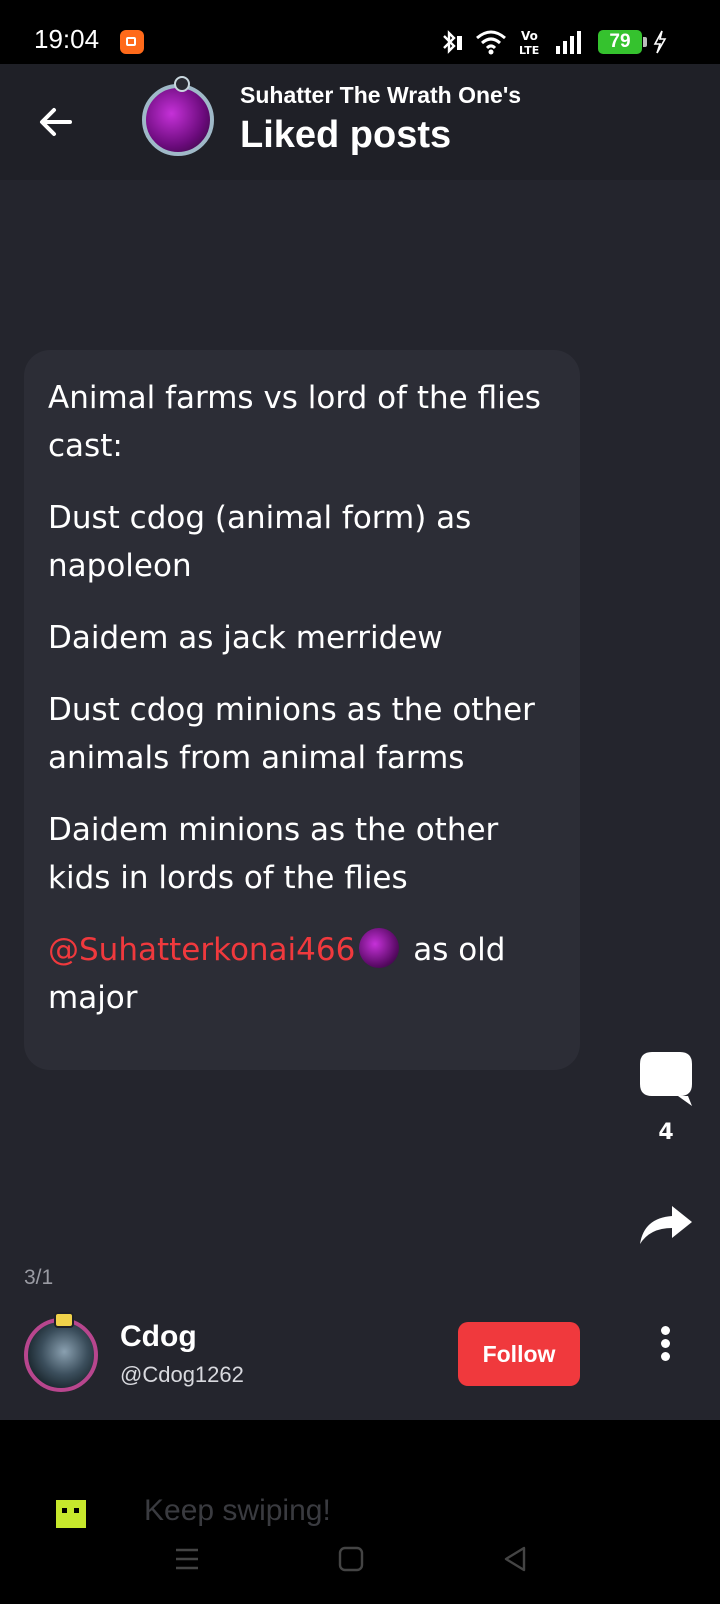 This screenshot has width=720, height=1604. I want to click on post-mention-paragraph: @Suhatterkonai466 as old major, so click(308, 974).